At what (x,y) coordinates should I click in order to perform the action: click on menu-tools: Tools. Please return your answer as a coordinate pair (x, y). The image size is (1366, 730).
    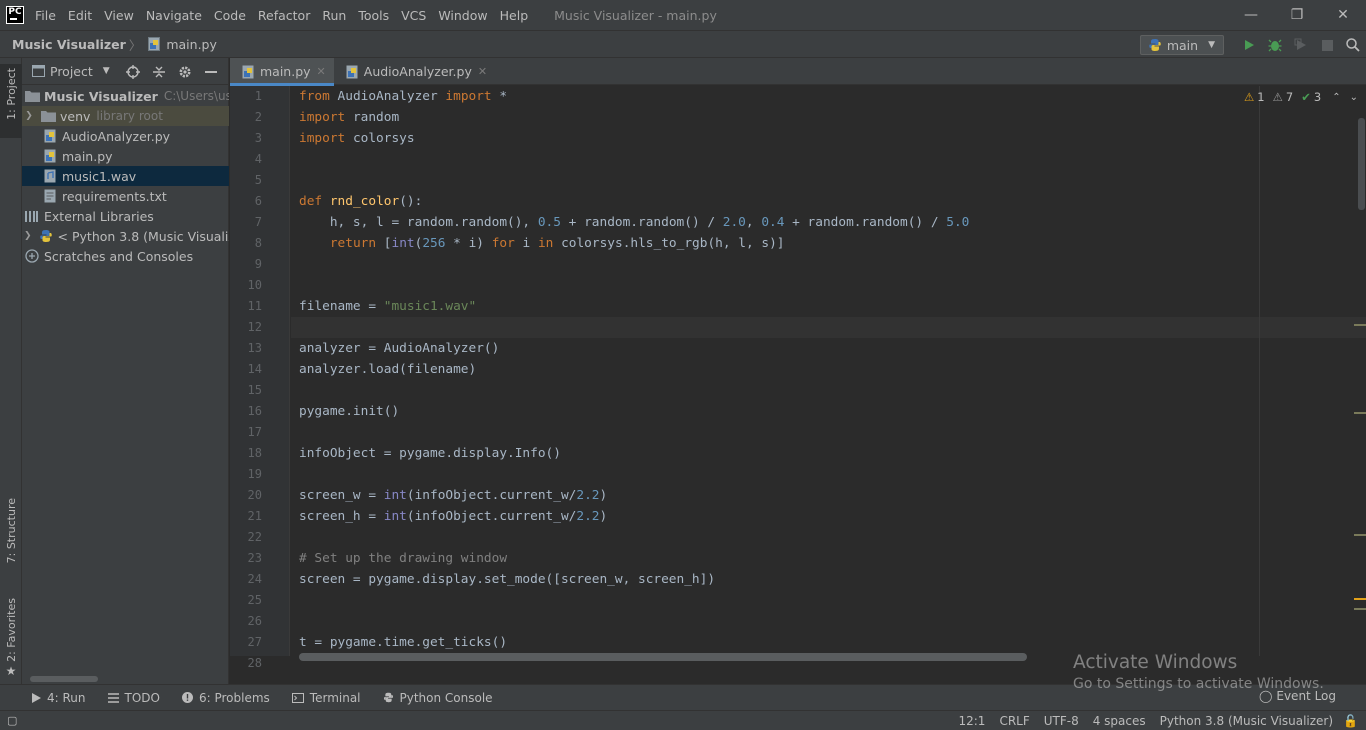
    Looking at the image, I should click on (373, 15).